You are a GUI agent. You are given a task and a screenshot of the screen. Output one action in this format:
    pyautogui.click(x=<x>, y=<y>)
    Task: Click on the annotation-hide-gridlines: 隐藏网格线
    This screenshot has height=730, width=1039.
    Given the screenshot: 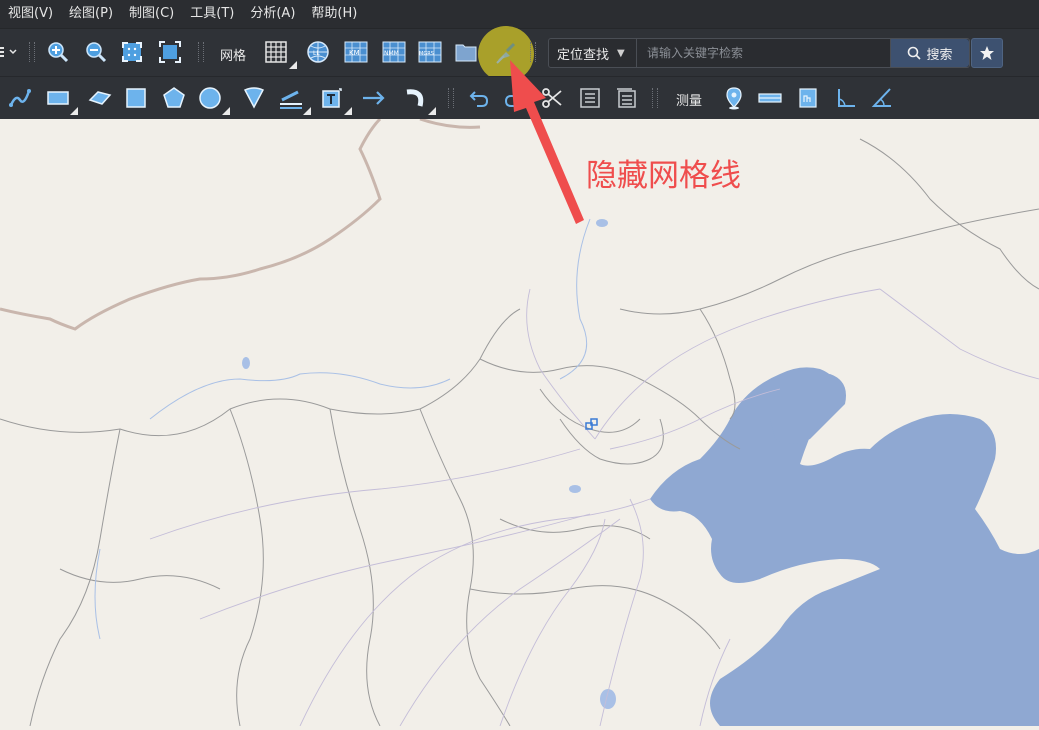 What is the action you would take?
    pyautogui.click(x=663, y=176)
    